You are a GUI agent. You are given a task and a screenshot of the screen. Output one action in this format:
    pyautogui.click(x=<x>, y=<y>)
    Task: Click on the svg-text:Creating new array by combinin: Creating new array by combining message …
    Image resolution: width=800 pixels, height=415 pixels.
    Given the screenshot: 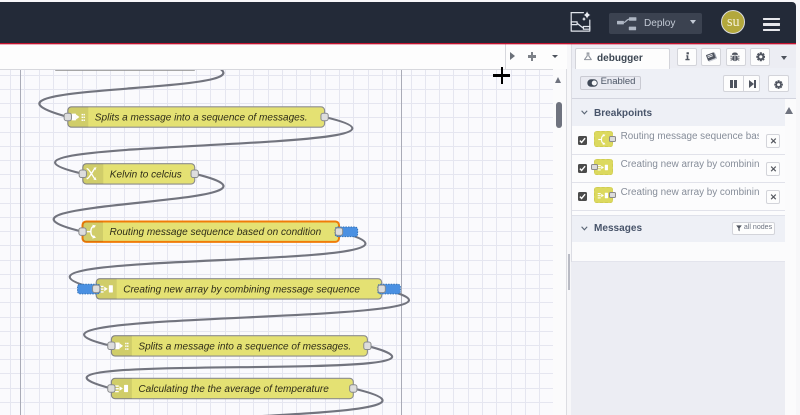 What is the action you would take?
    pyautogui.click(x=241, y=289)
    